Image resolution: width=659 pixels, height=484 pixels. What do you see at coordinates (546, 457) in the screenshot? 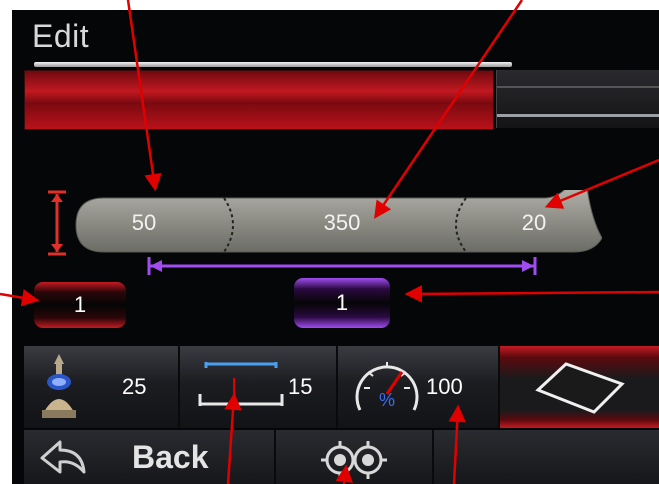
I see `empty-nav-slot` at bounding box center [546, 457].